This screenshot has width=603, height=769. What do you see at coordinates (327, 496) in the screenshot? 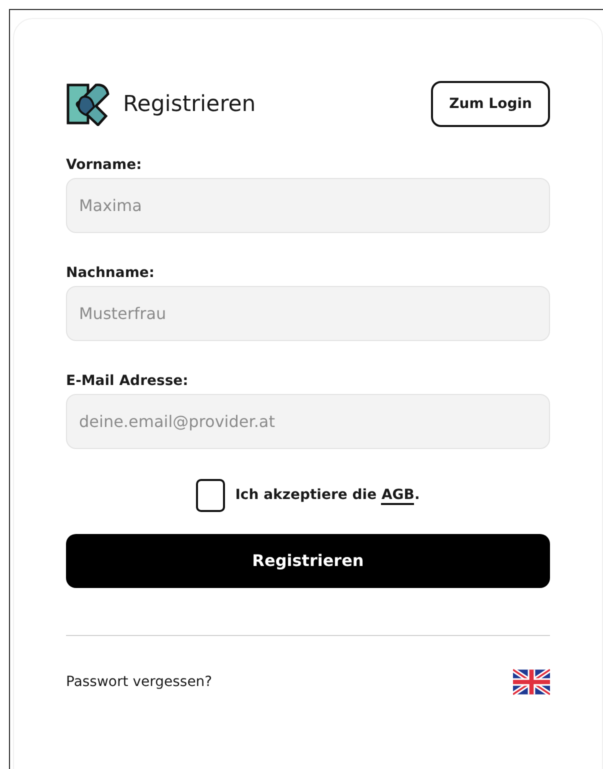
I see `terms-text: Ich akzeptiere die AGB.` at bounding box center [327, 496].